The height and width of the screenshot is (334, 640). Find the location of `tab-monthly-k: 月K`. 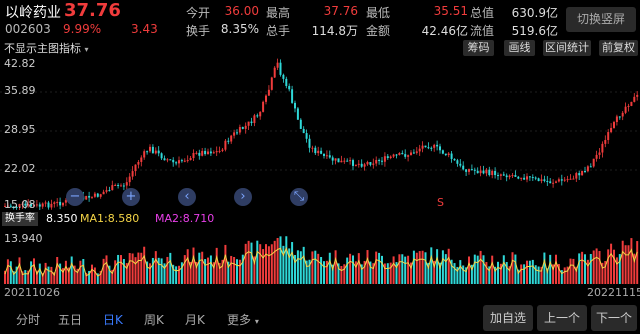

tab-monthly-k: 月K is located at coordinates (195, 319).